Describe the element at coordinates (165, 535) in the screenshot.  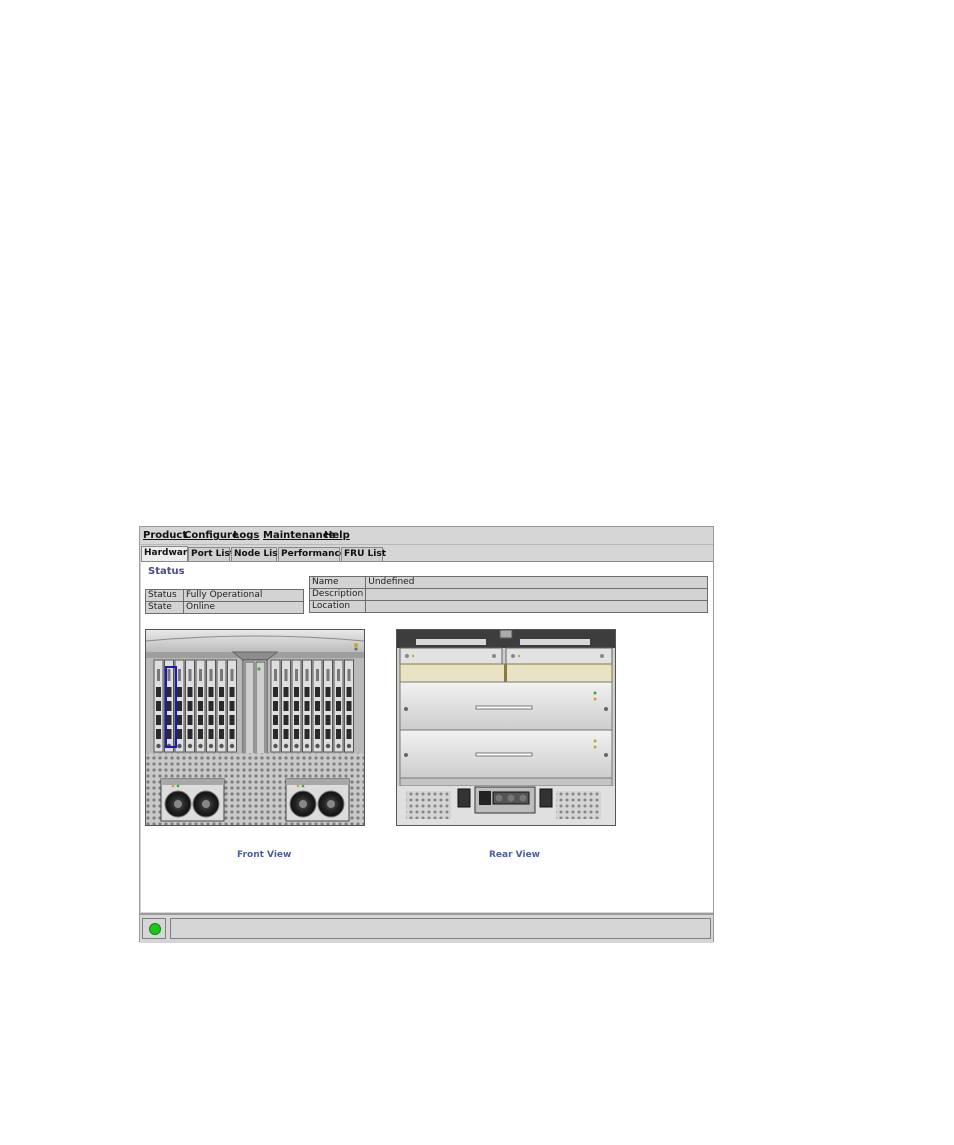
I see `menu-product: Product` at that location.